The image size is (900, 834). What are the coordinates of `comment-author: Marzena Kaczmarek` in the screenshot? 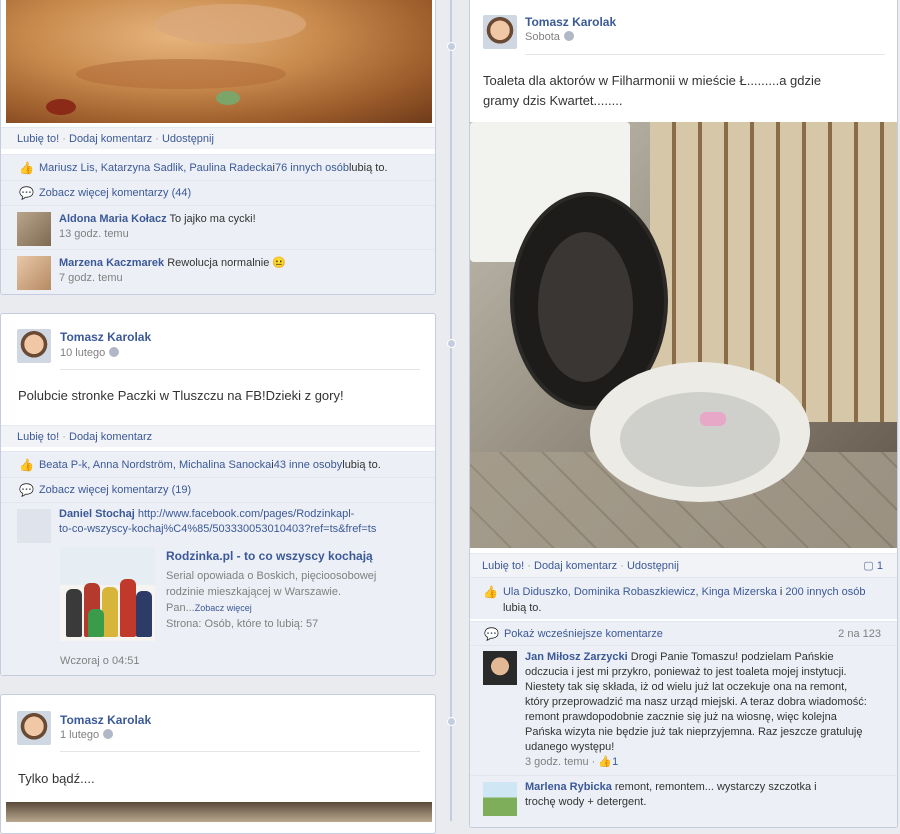 It's located at (111, 263).